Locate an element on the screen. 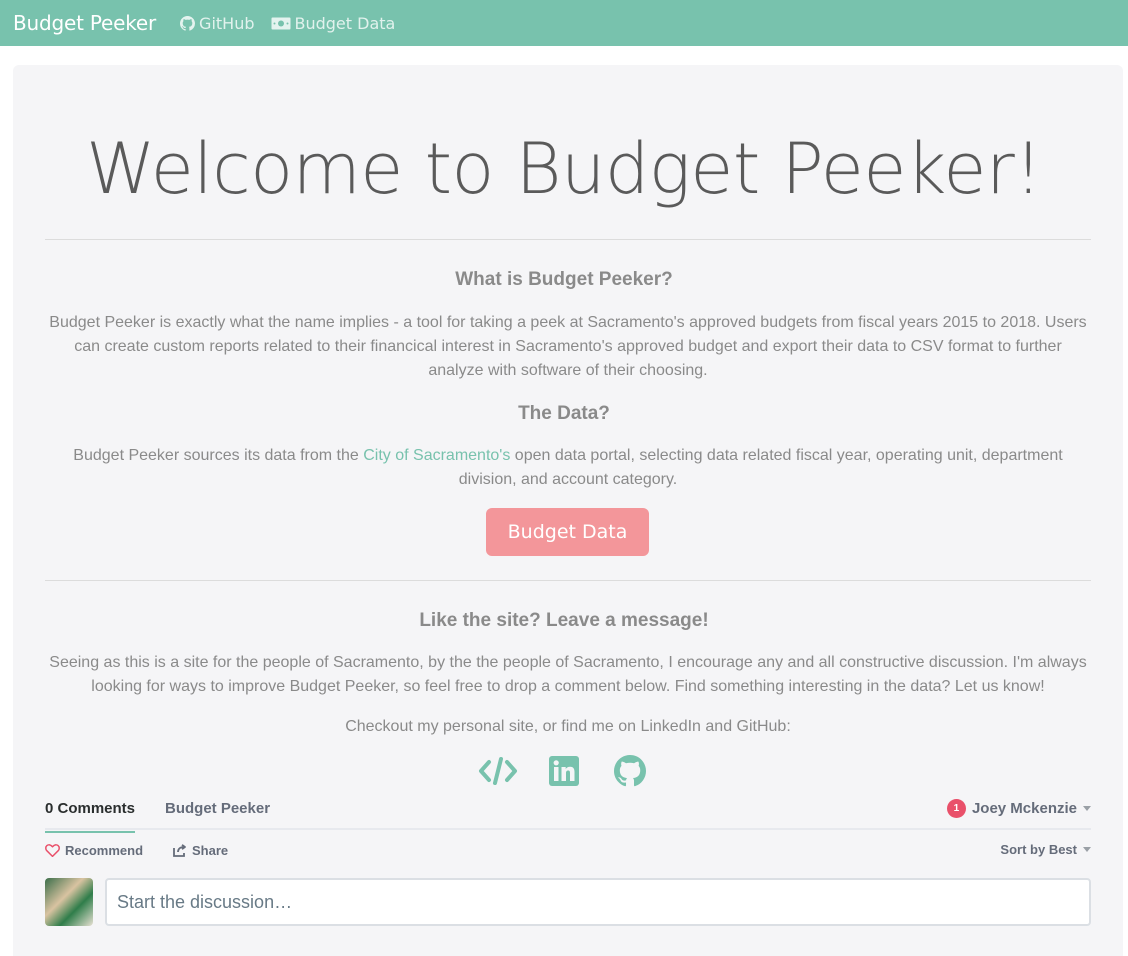 The width and height of the screenshot is (1128, 956). share-icon is located at coordinates (180, 850).